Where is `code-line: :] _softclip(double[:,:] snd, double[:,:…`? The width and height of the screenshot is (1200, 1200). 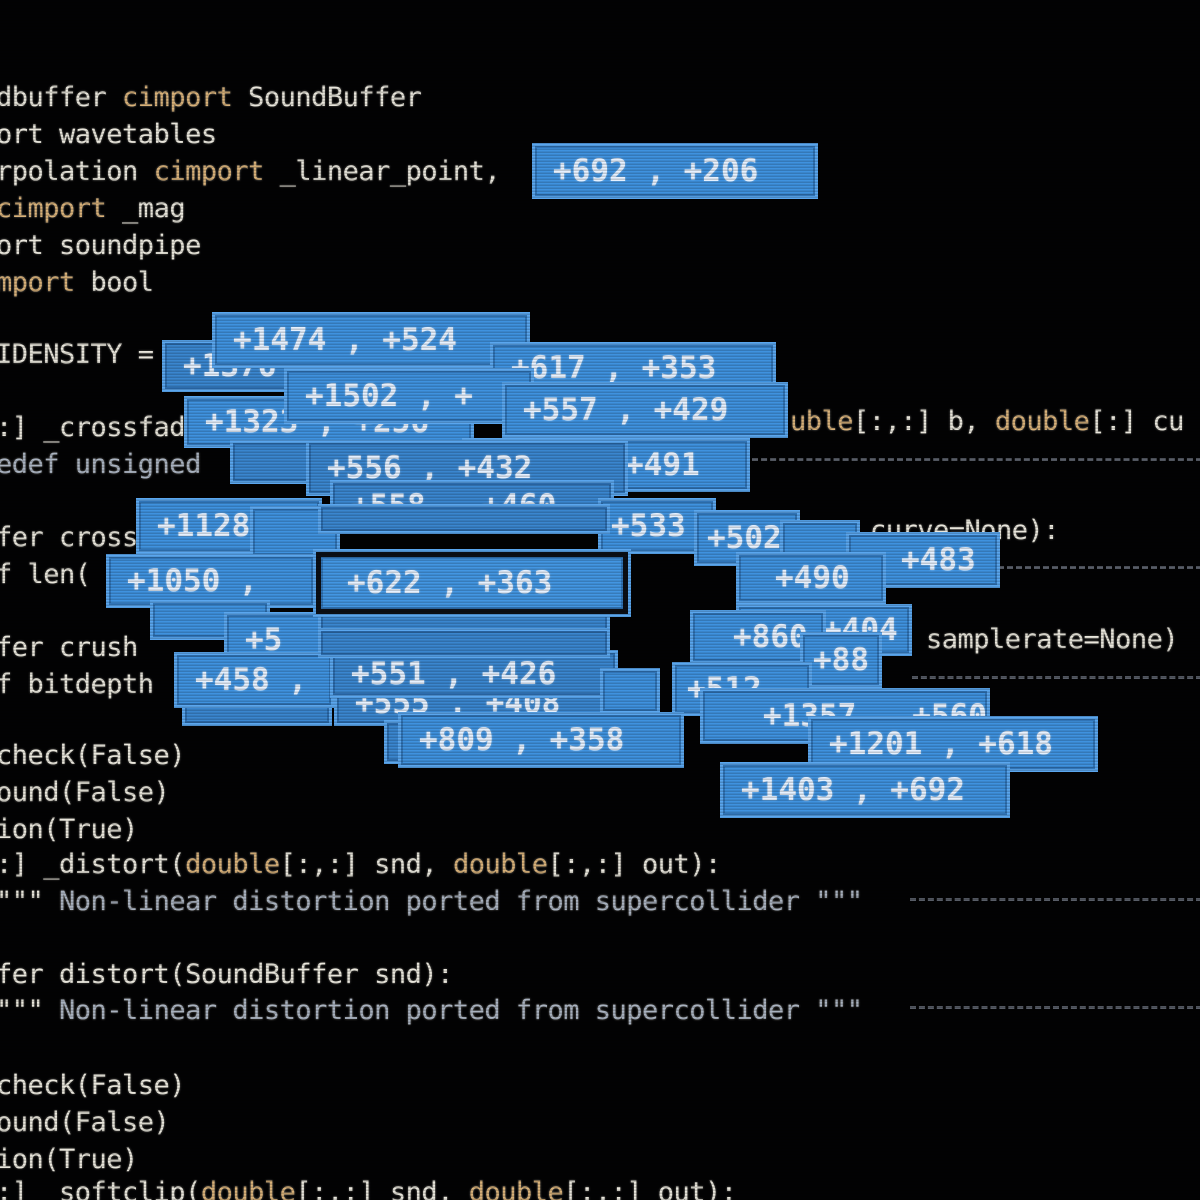 code-line: :] _softclip(double[:,:] snd, double[:,:… is located at coordinates (368, 1188).